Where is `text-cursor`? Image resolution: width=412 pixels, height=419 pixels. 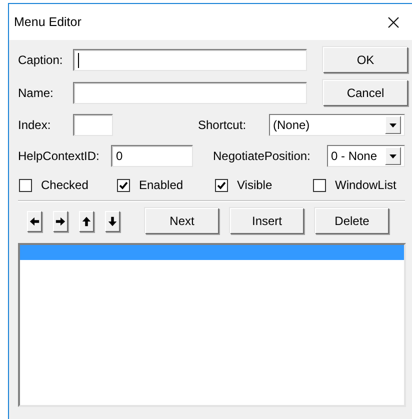
text-cursor is located at coordinates (78, 60).